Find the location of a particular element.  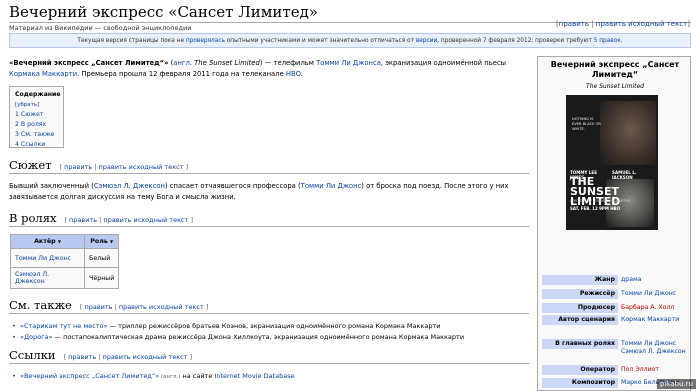

role-cell: Белый is located at coordinates (101, 258).